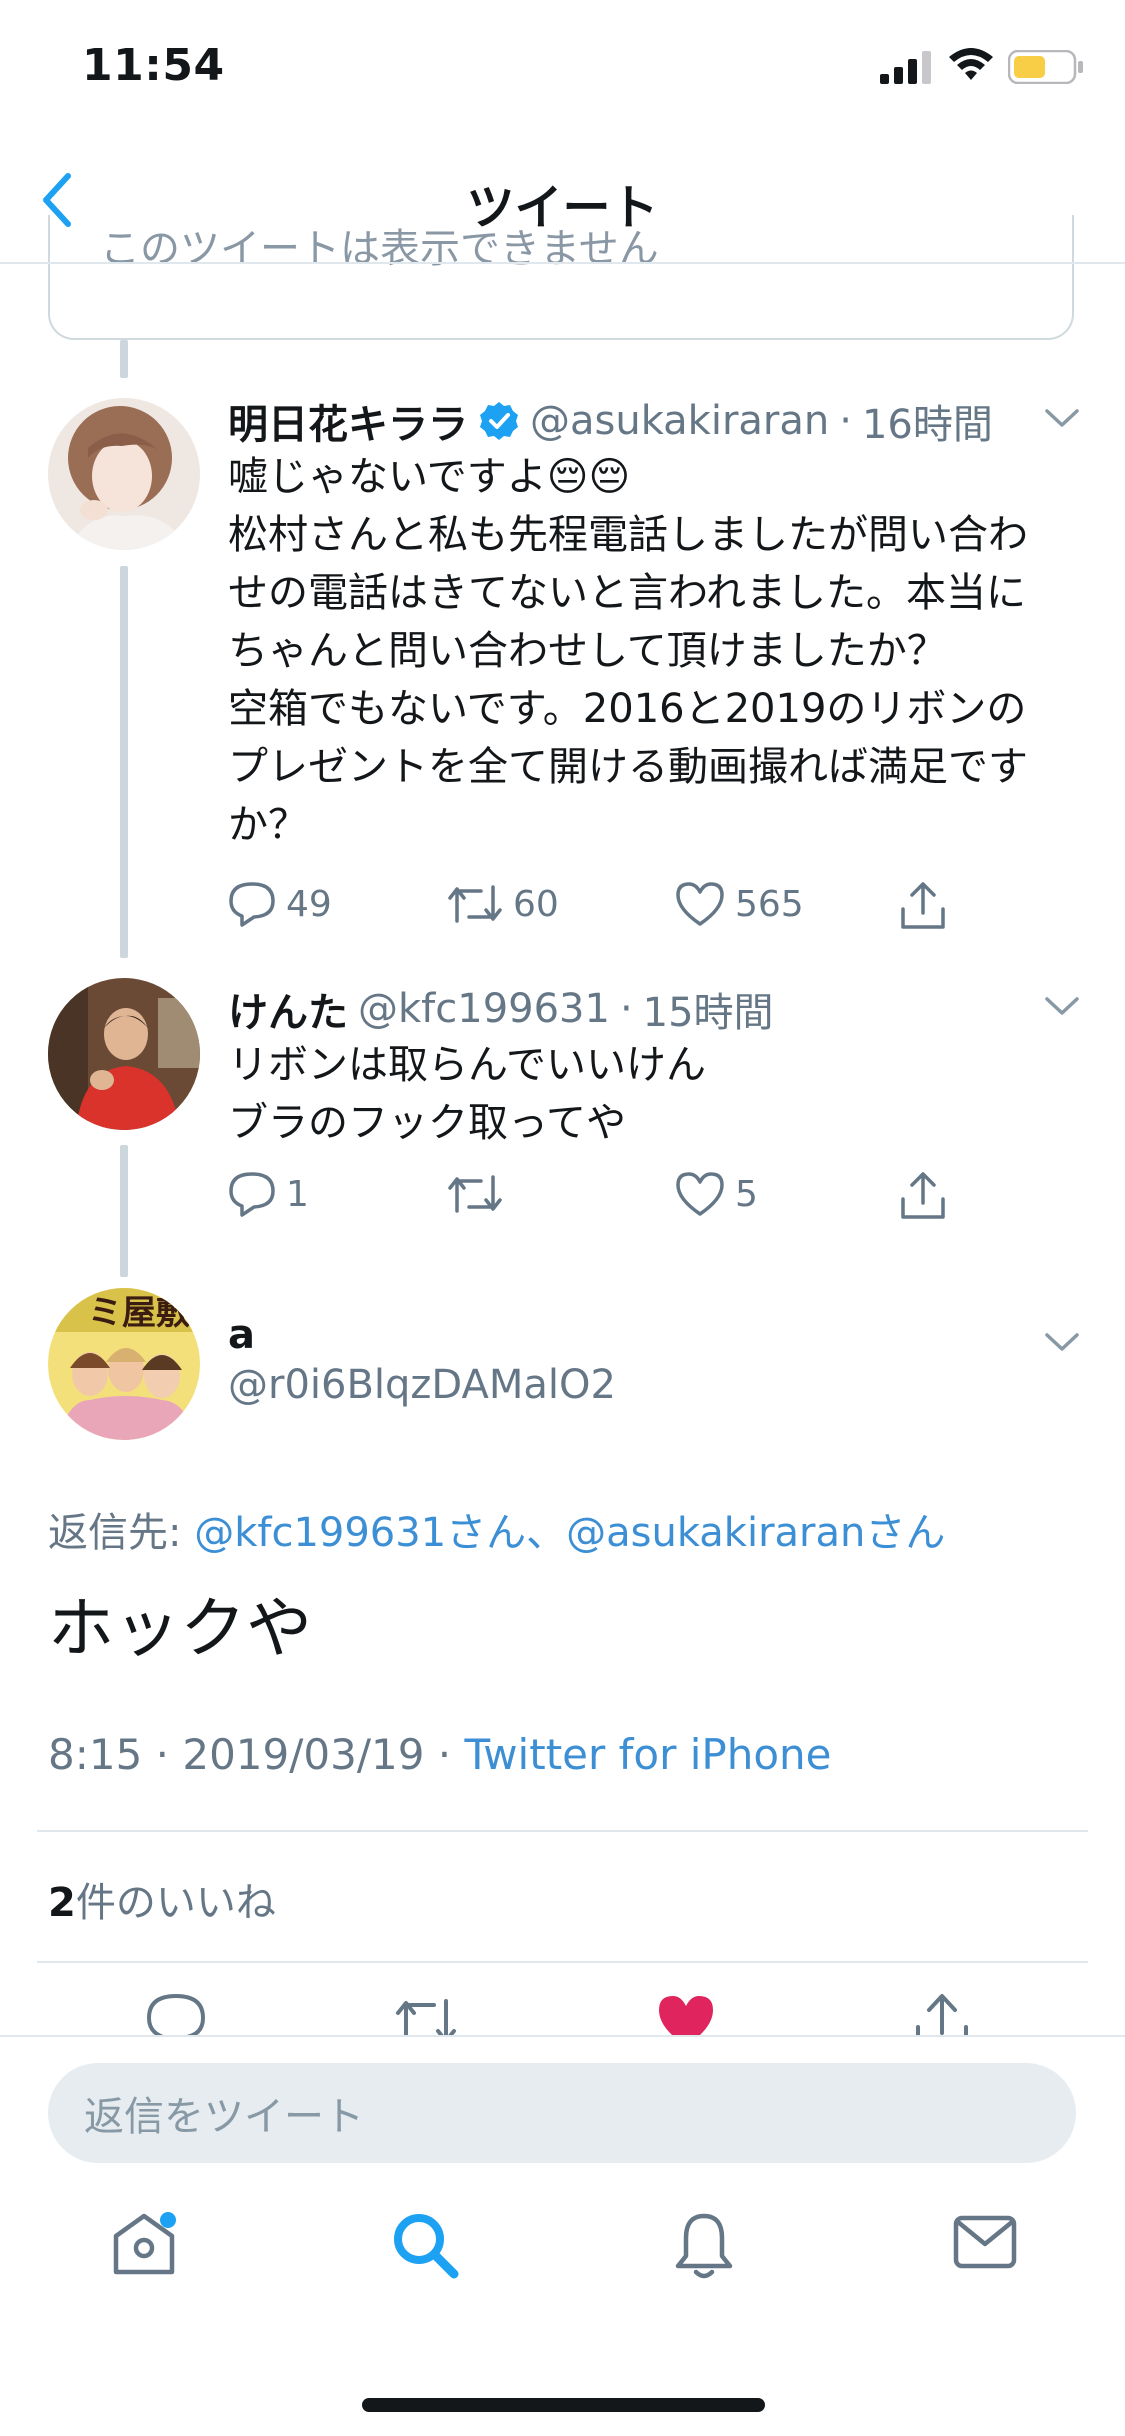 This screenshot has width=1125, height=2436. I want to click on main-tweet-avatar: ミ屋敷, so click(124, 1364).